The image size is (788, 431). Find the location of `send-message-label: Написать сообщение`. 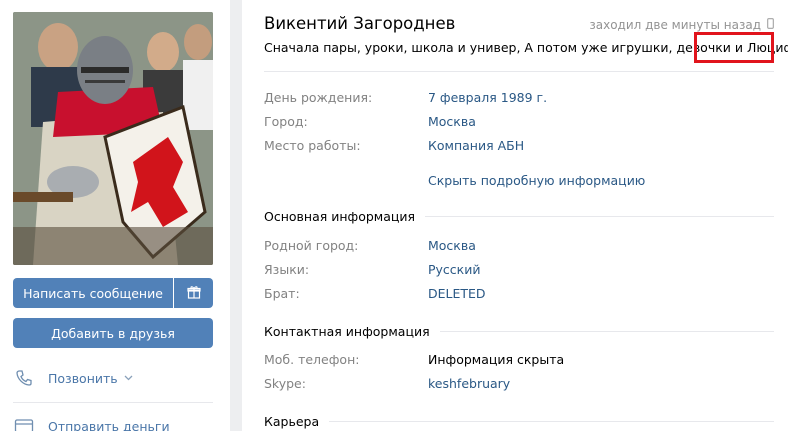

send-message-label: Написать сообщение is located at coordinates (93, 293).